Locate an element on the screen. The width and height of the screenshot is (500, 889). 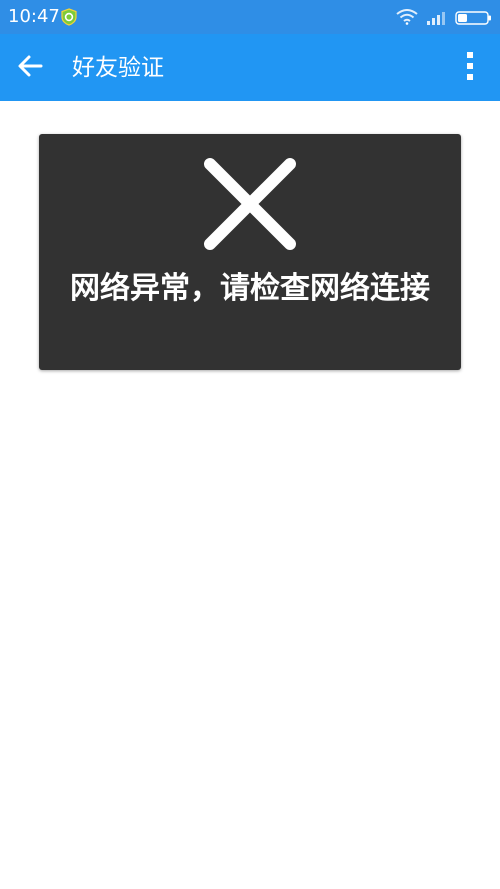
battery-icon is located at coordinates (474, 19).